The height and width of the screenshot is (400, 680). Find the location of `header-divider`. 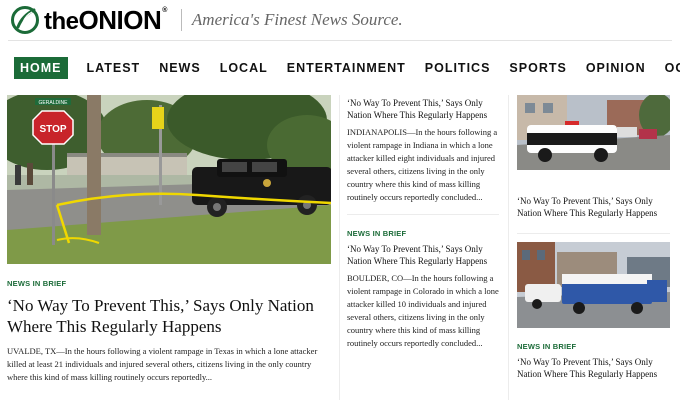

header-divider is located at coordinates (181, 20).